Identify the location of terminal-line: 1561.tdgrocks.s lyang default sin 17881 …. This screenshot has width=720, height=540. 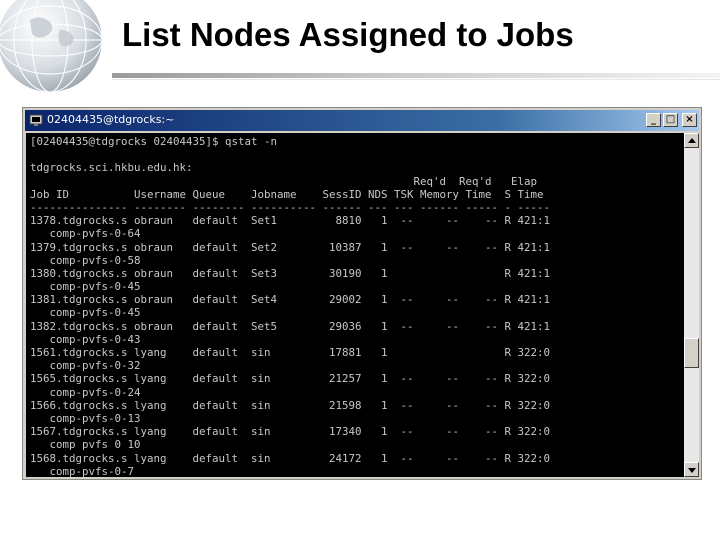
(290, 352).